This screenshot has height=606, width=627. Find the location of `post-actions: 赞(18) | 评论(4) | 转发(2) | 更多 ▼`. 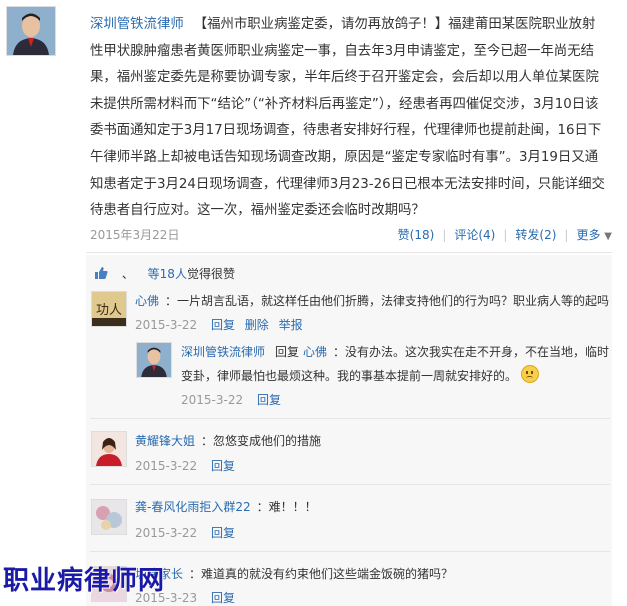

post-actions: 赞(18) | 评论(4) | 转发(2) | 更多 ▼ is located at coordinates (505, 234).